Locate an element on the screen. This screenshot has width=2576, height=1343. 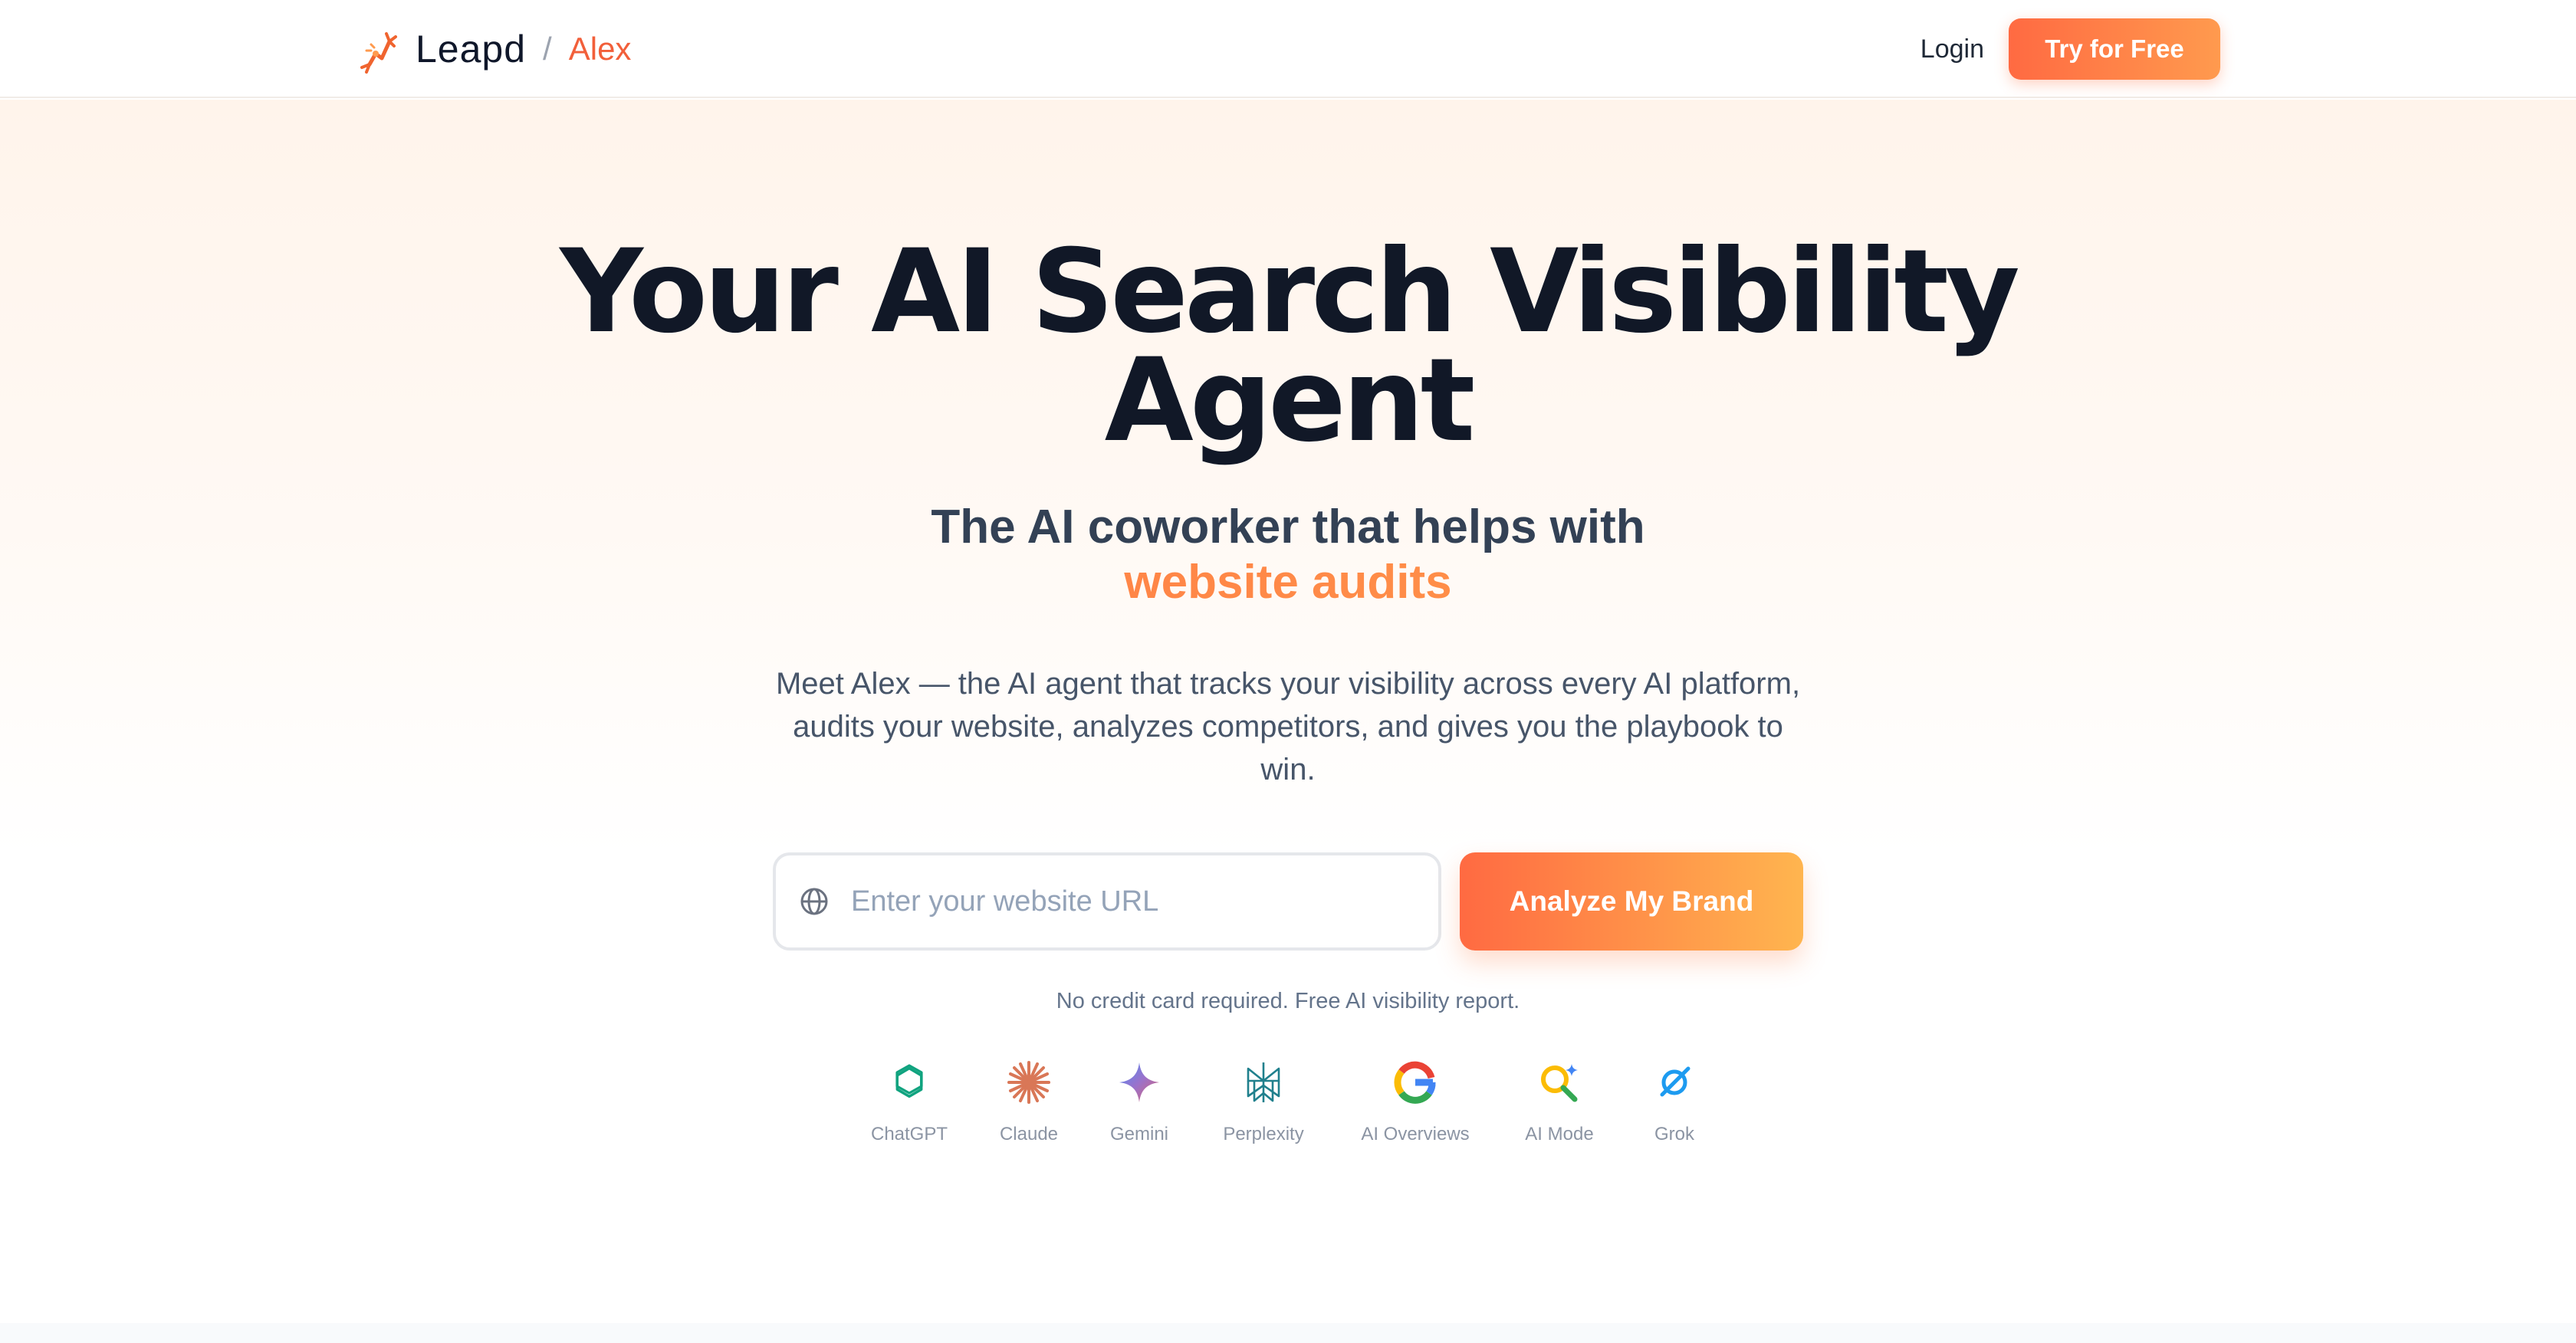
leapd-logo-icon is located at coordinates (379, 53).